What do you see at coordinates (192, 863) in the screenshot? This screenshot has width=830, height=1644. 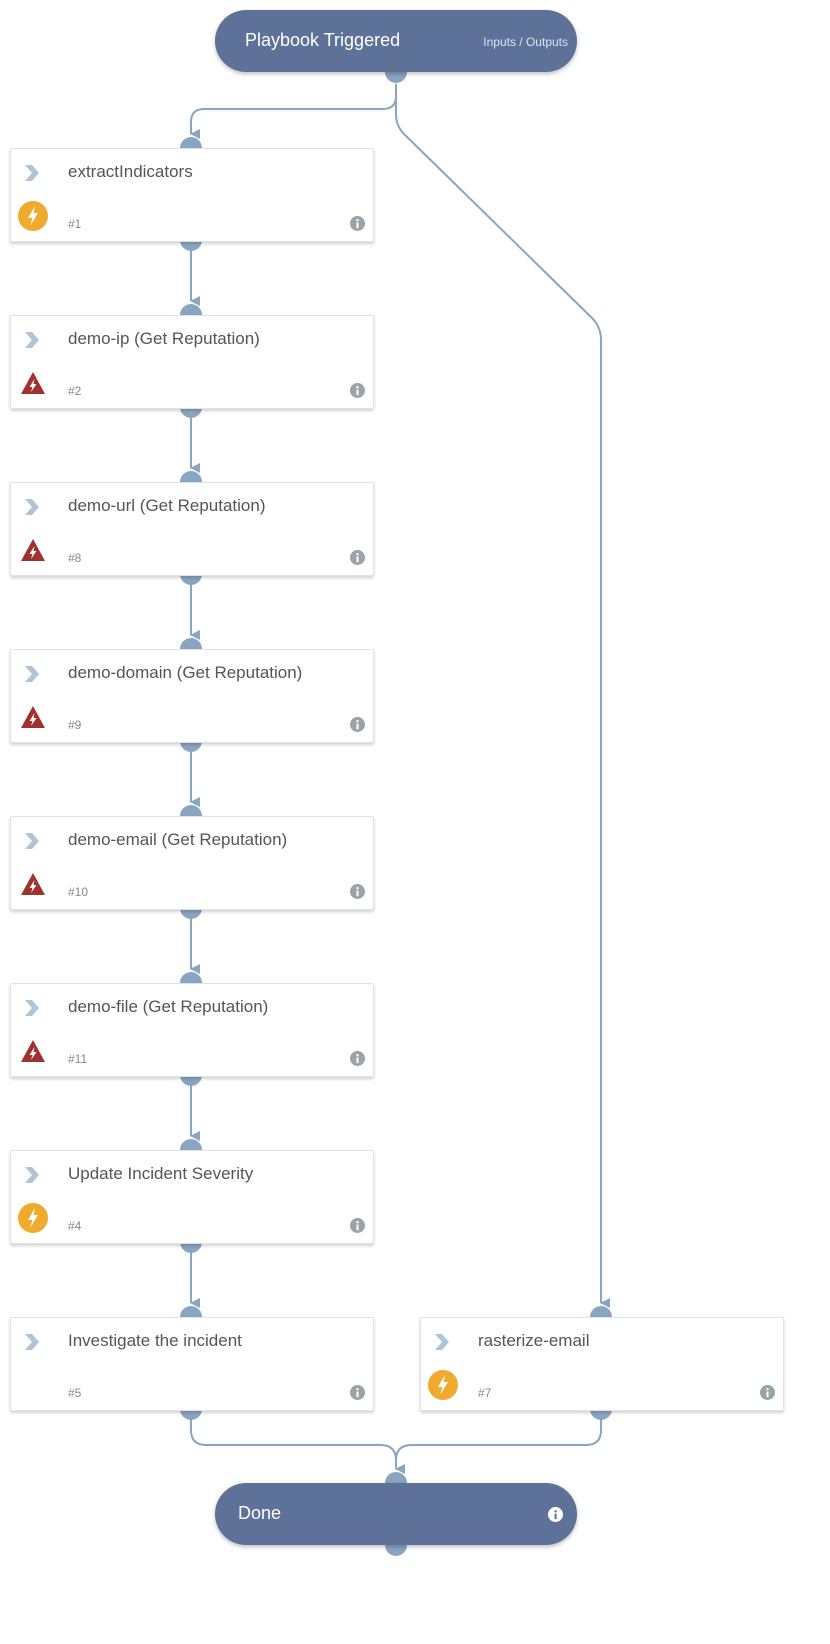 I see `task-node: demo-email (Get Reputation) #10` at bounding box center [192, 863].